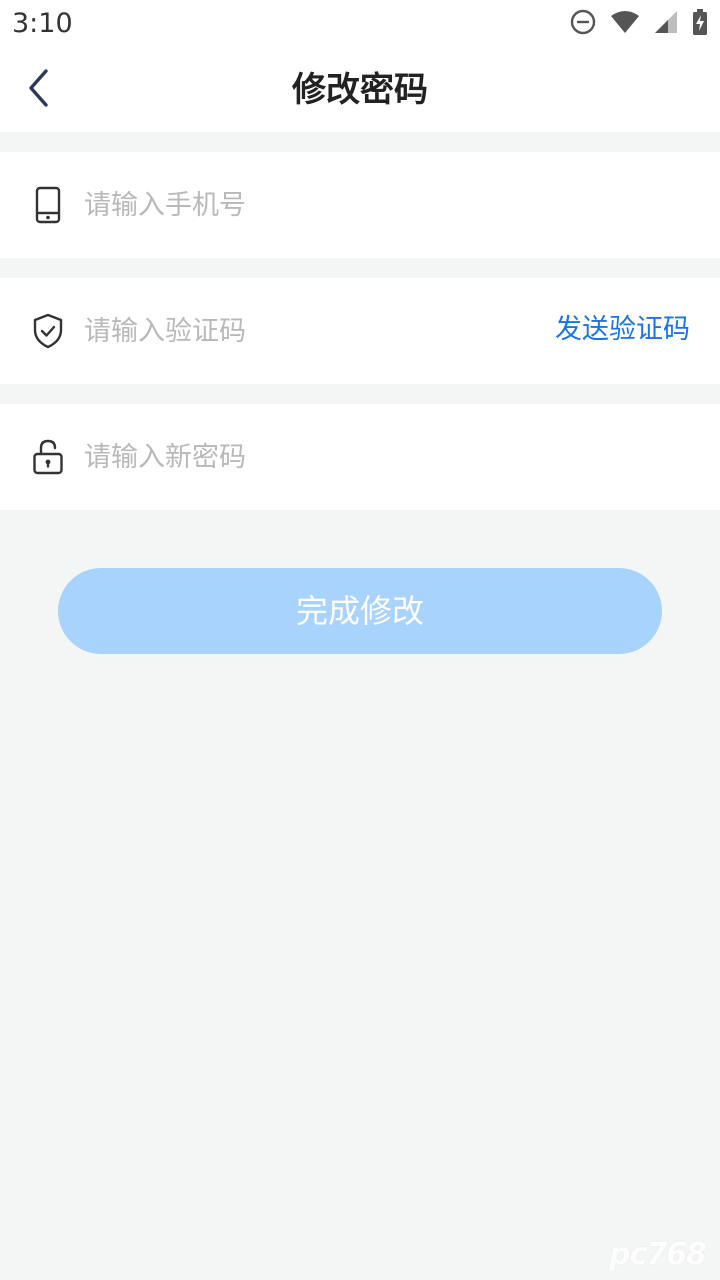 The width and height of the screenshot is (720, 1280). I want to click on phone-input, so click(304, 205).